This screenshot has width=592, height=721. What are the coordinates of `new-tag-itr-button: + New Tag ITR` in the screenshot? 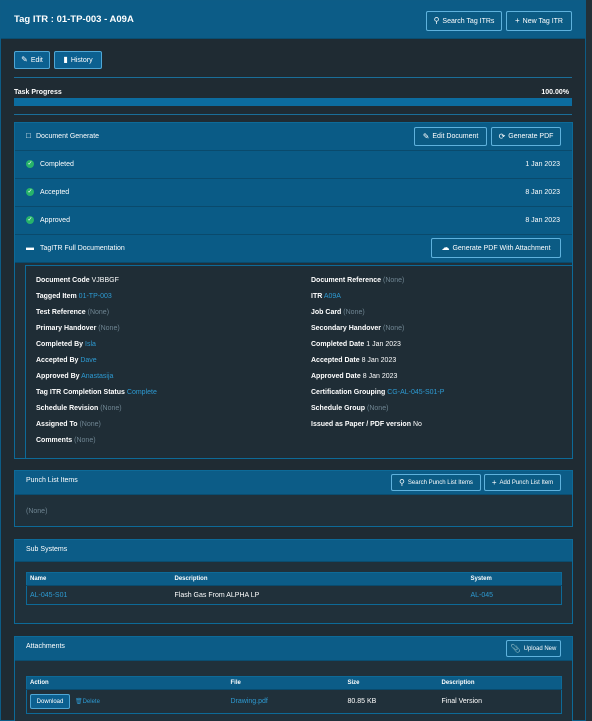 It's located at (539, 21).